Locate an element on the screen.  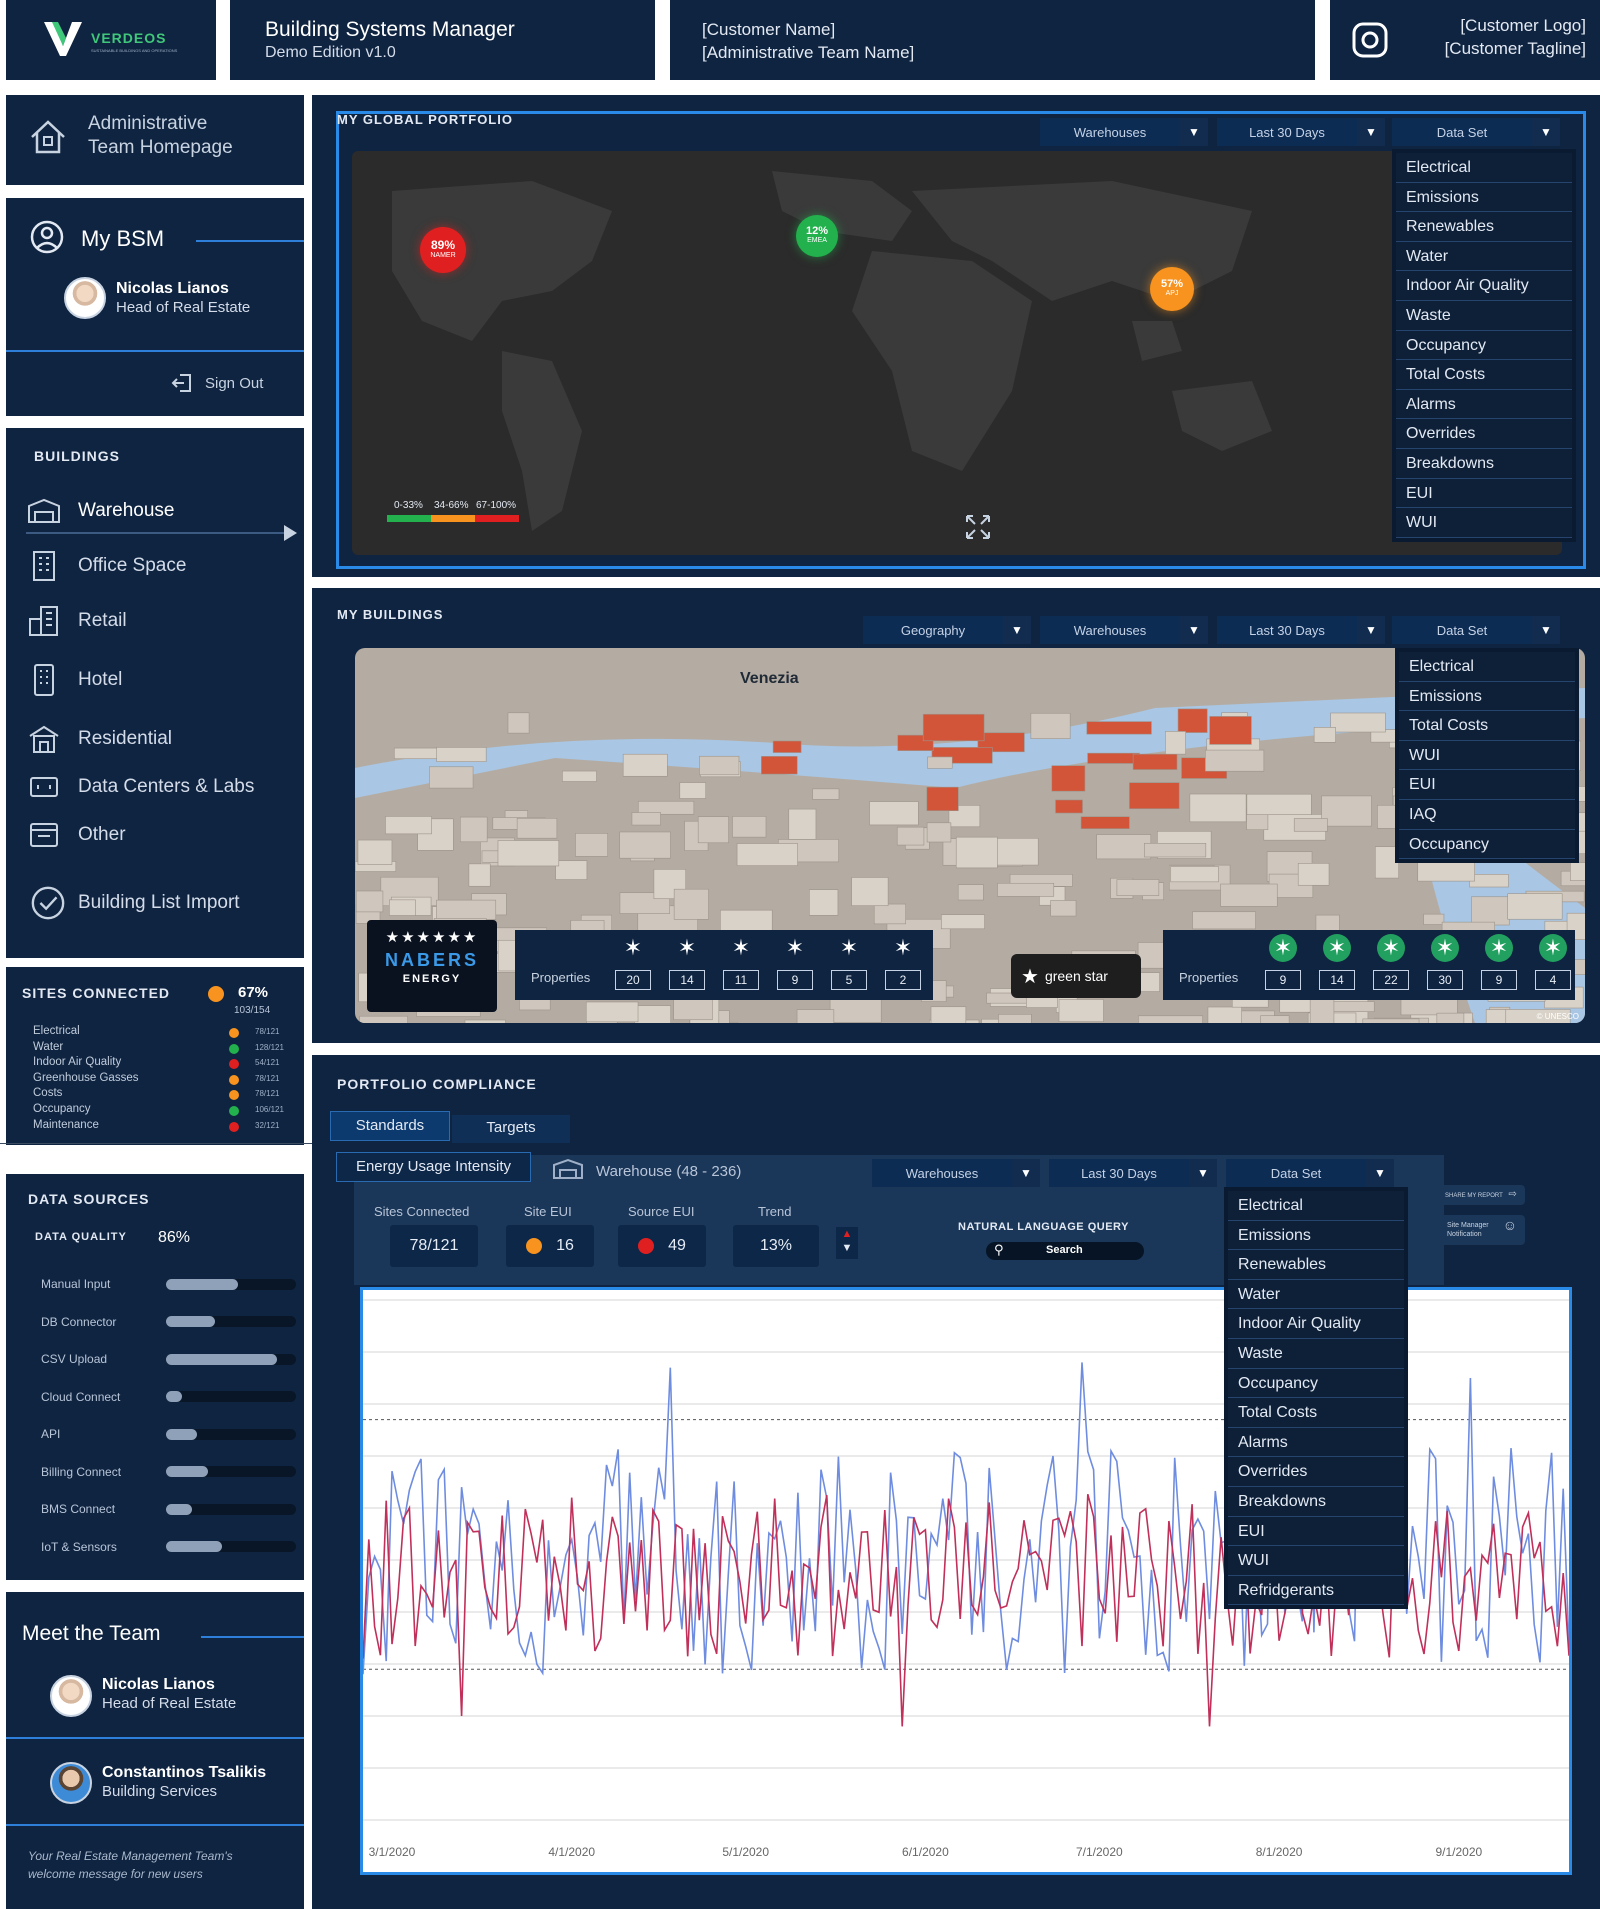
warehouse-active-line is located at coordinates (157, 533).